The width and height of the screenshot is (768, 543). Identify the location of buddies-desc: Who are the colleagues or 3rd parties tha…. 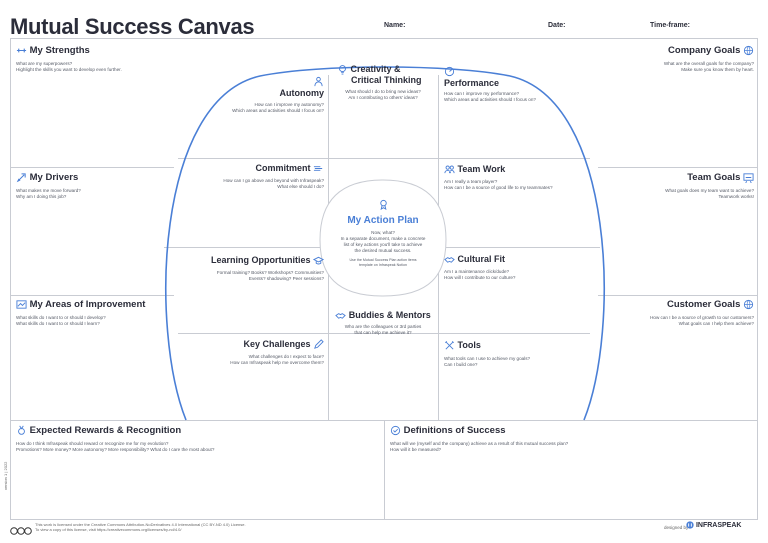
(383, 329).